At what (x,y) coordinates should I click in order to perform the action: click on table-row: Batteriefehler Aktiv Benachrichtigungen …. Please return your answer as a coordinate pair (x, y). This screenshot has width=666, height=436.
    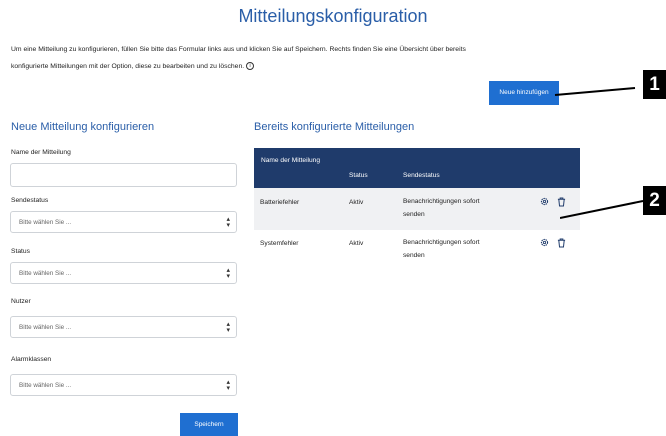
    Looking at the image, I should click on (417, 209).